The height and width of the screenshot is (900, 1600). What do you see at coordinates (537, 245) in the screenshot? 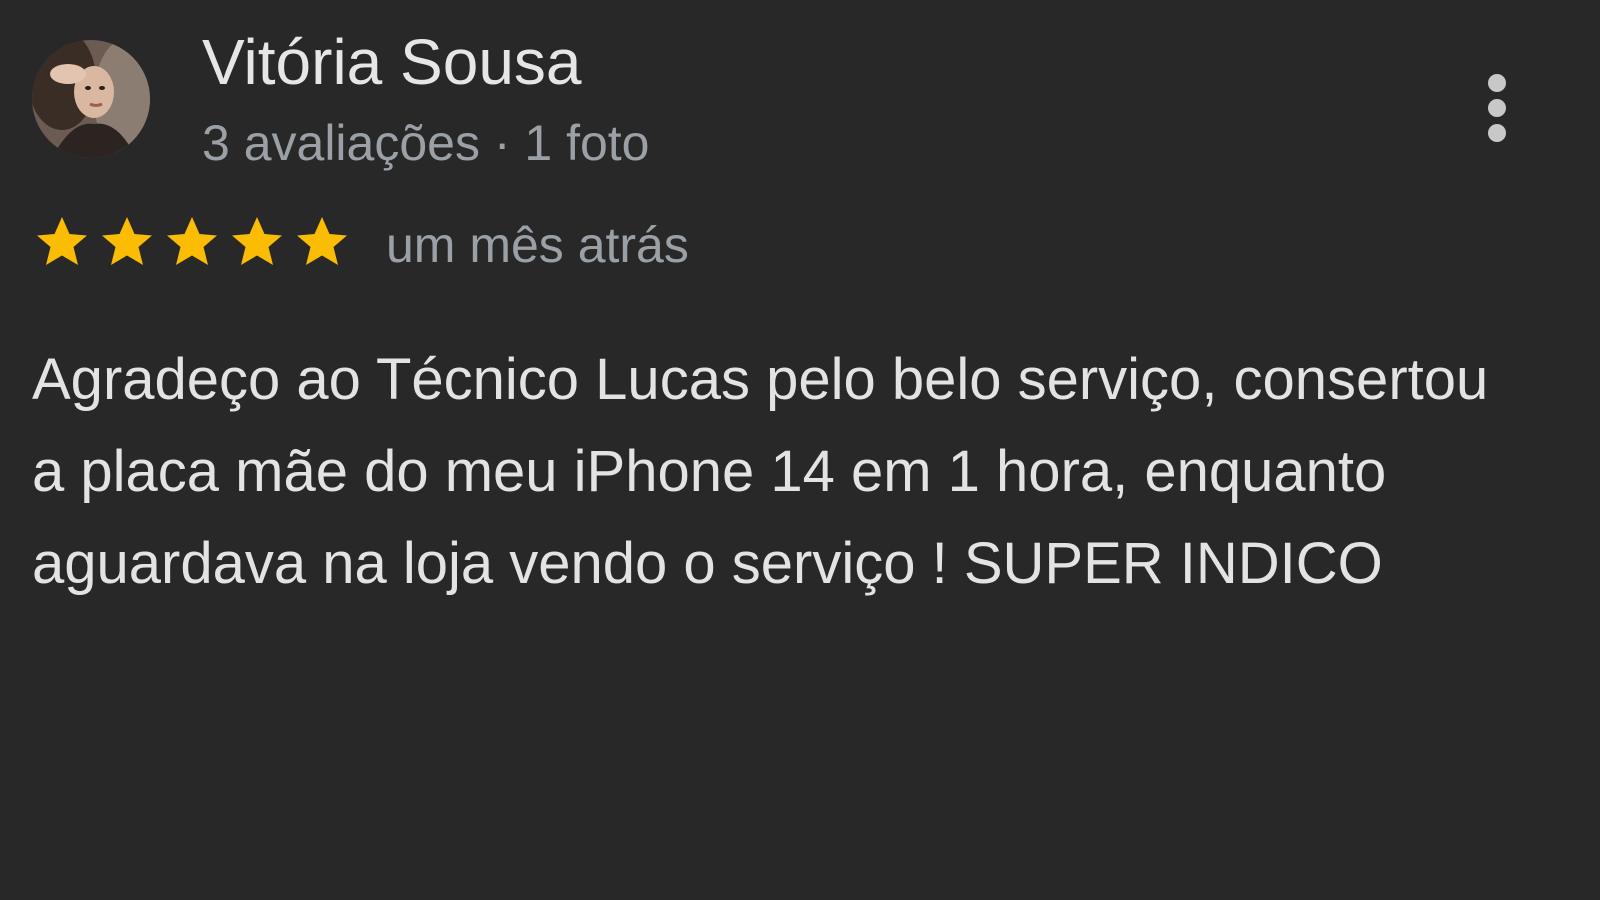
I see `review-date: um mês atrás` at bounding box center [537, 245].